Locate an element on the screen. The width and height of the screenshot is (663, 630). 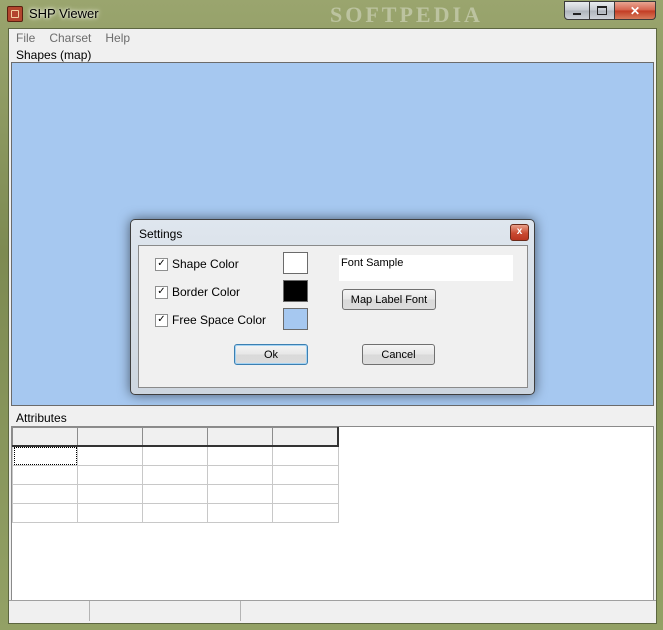
map-label-font-button: Map Label Font is located at coordinates (389, 299).